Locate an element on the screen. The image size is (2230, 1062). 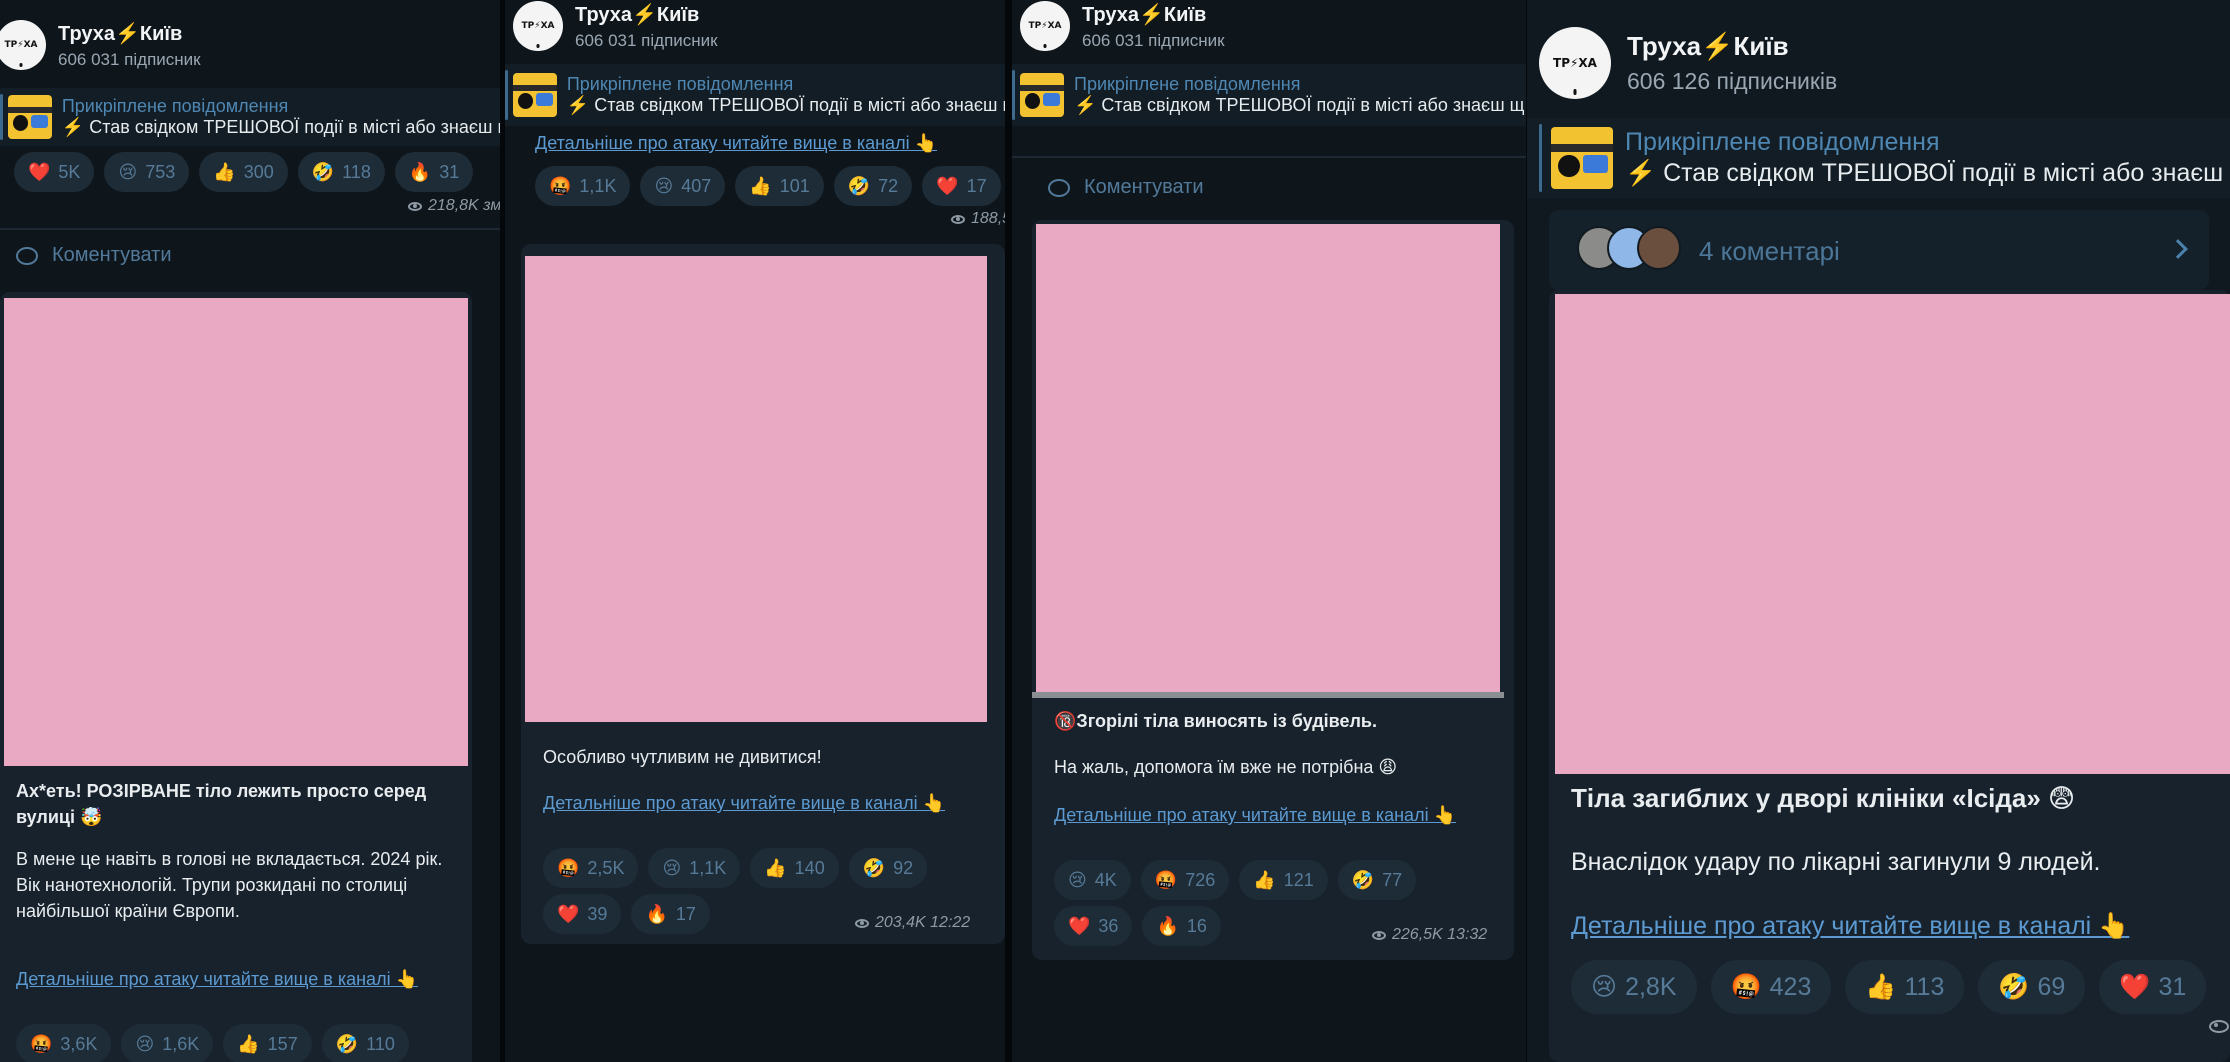
reaction-thumbs-up: 👍 101 is located at coordinates (779, 186).